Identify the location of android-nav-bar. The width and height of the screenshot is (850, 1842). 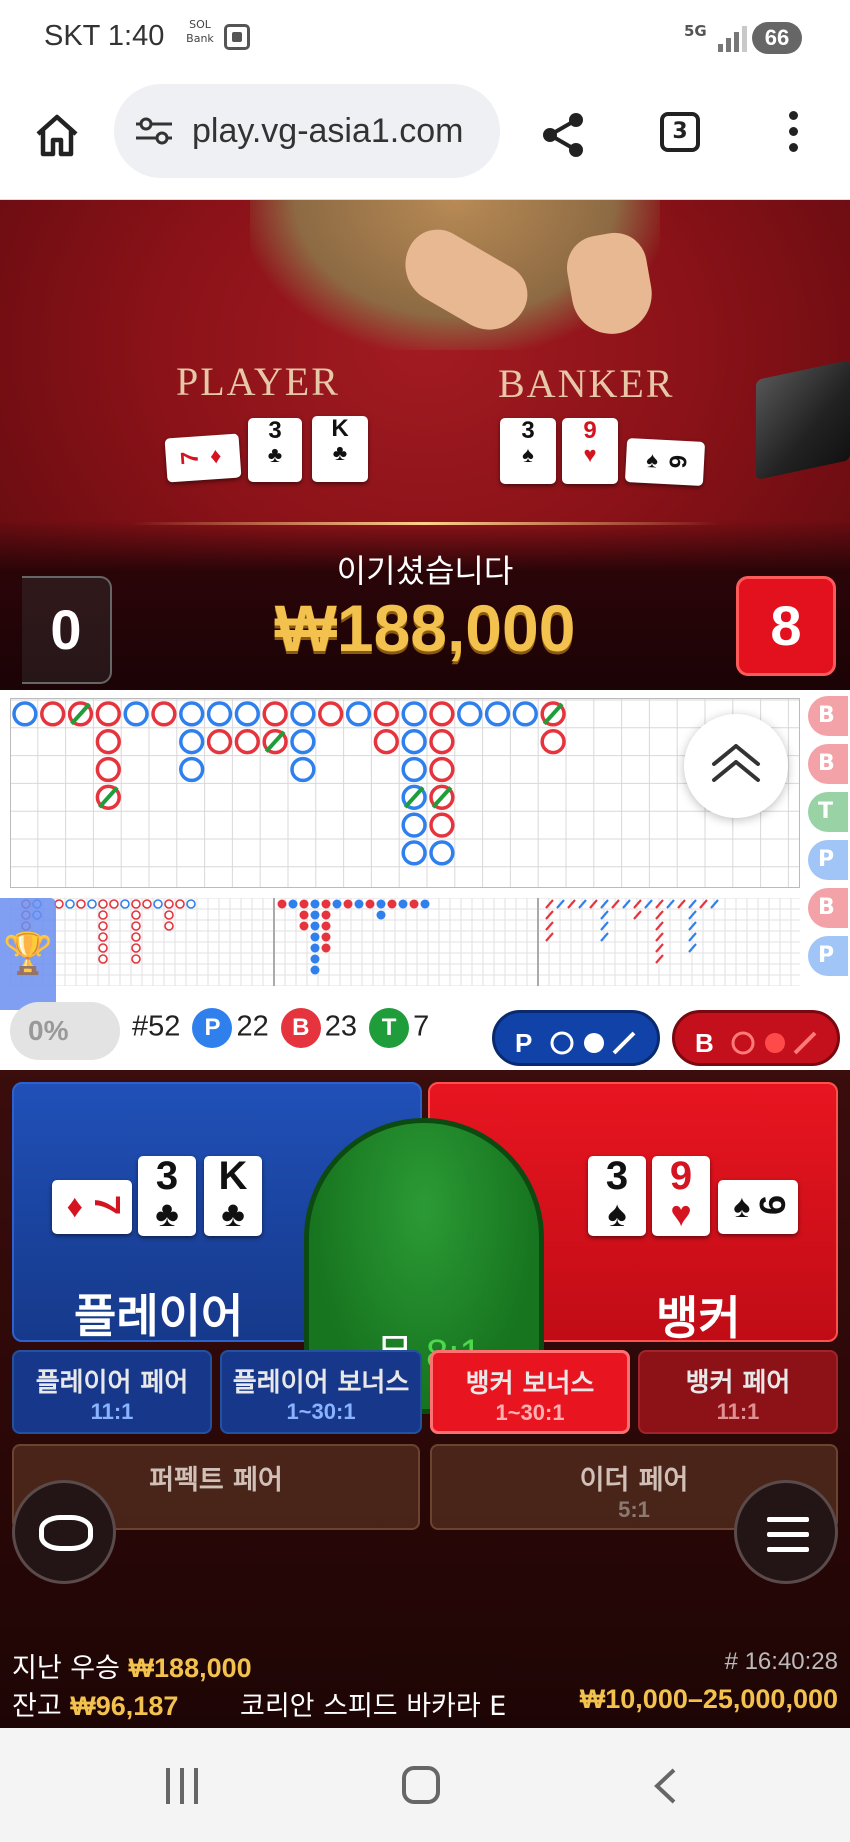
(425, 1785).